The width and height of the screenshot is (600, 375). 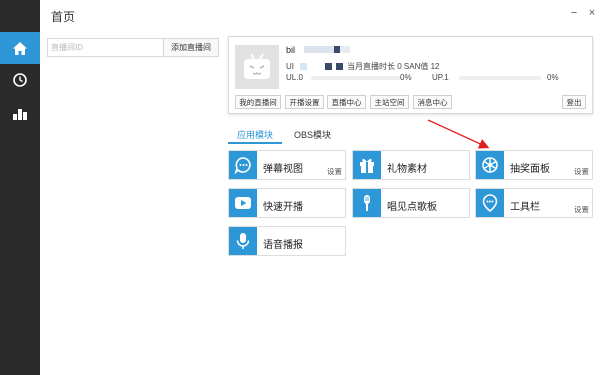 What do you see at coordinates (574, 102) in the screenshot?
I see `logout-button: 登出` at bounding box center [574, 102].